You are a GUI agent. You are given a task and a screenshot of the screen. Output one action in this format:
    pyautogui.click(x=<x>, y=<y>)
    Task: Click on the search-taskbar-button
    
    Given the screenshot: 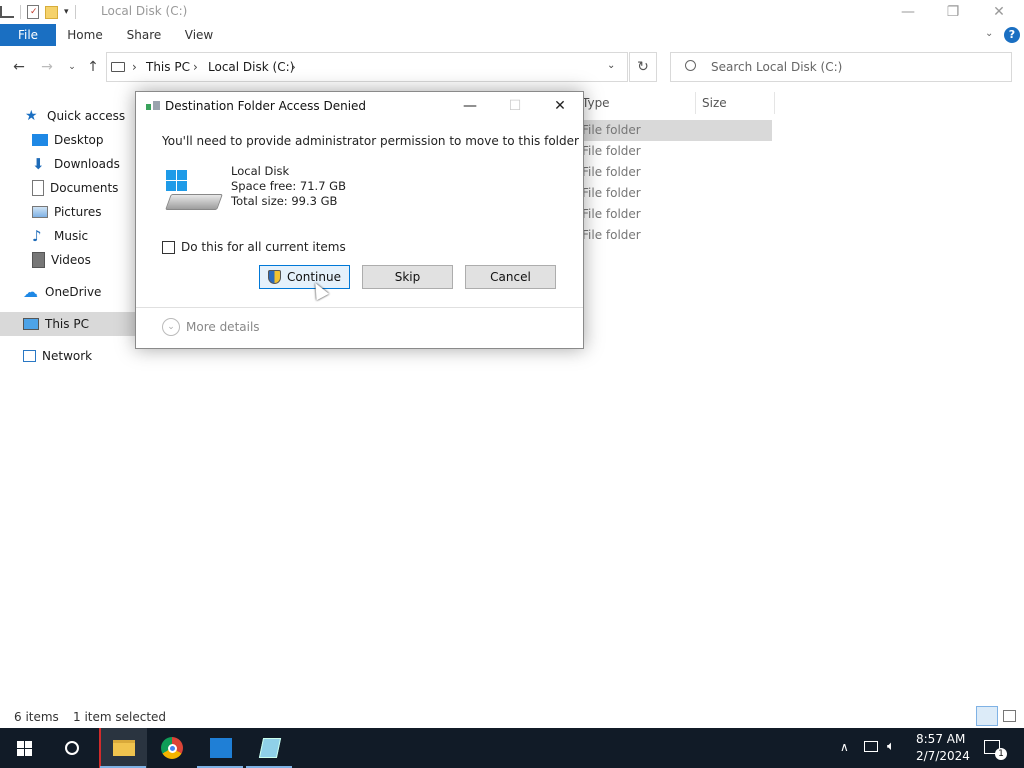 What is the action you would take?
    pyautogui.click(x=72, y=748)
    